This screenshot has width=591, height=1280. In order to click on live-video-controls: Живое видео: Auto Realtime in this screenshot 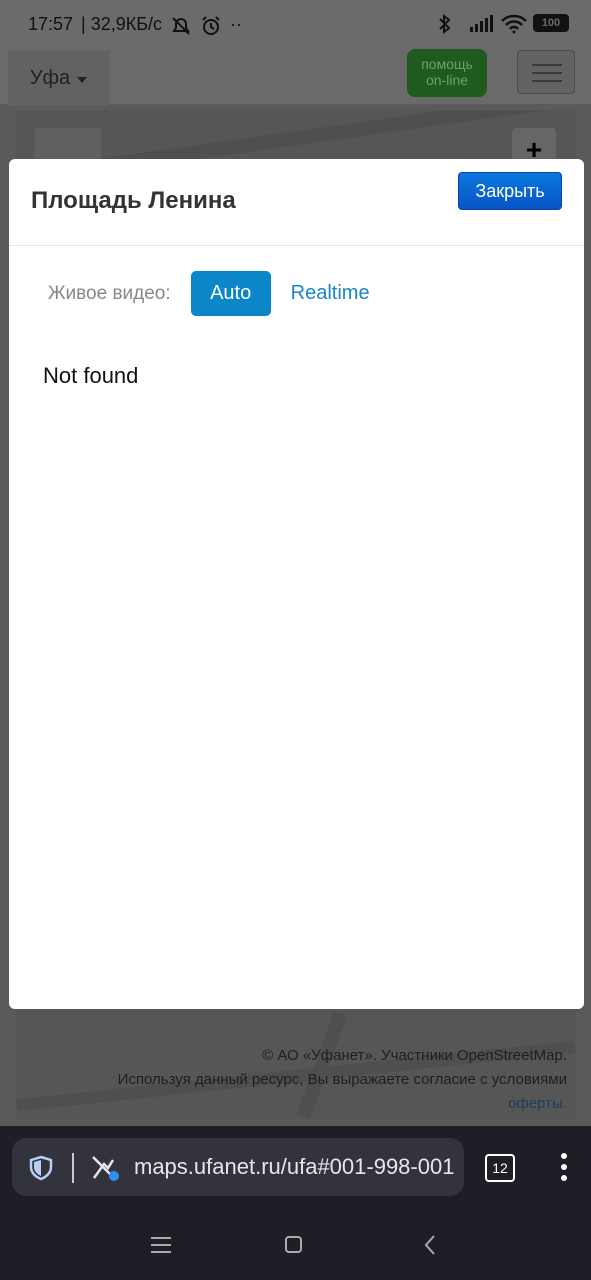, I will do `click(209, 293)`.